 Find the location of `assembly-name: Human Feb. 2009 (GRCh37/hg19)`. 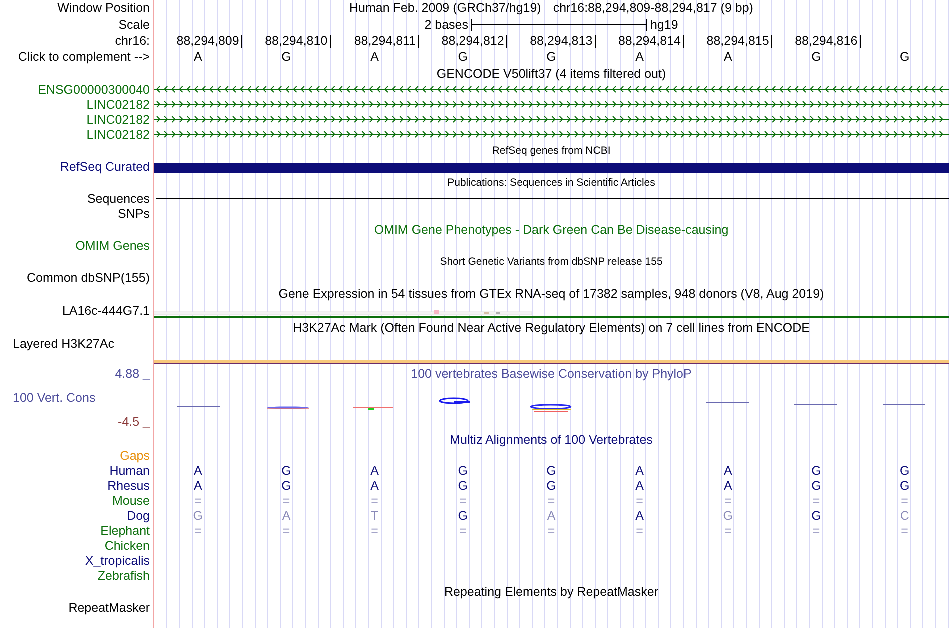

assembly-name: Human Feb. 2009 (GRCh37/hg19) is located at coordinates (446, 8).